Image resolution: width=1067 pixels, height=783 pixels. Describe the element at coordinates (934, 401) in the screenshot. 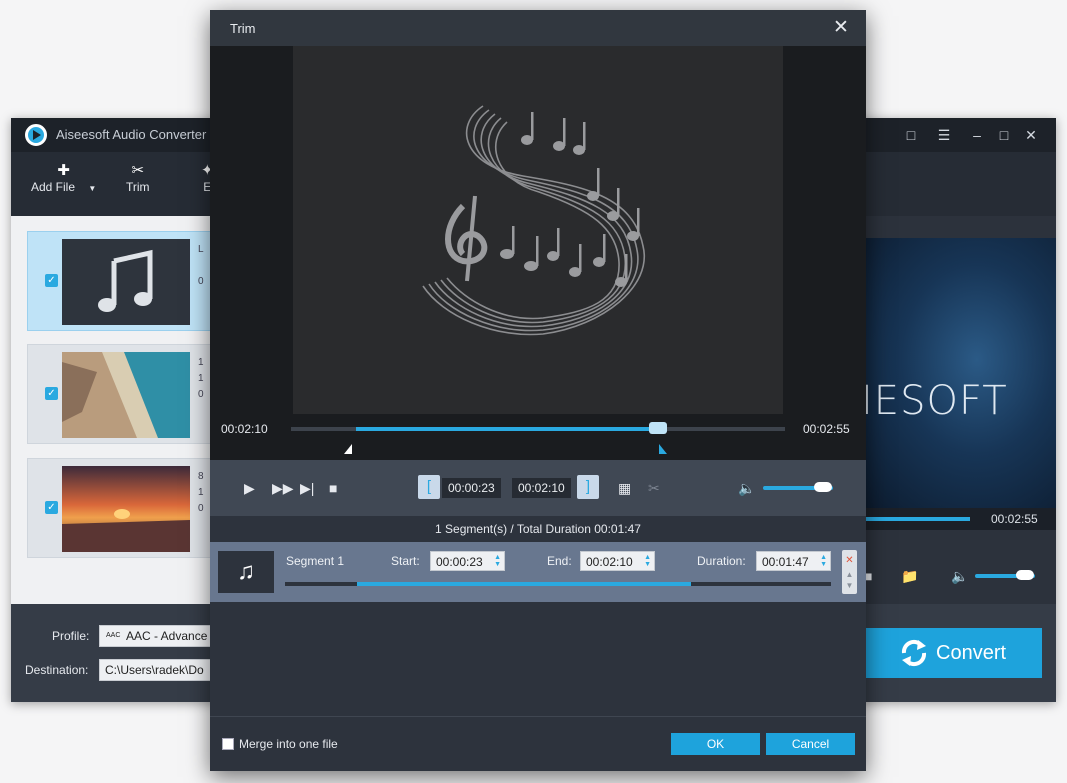

I see `brand-text: IESOFT` at that location.